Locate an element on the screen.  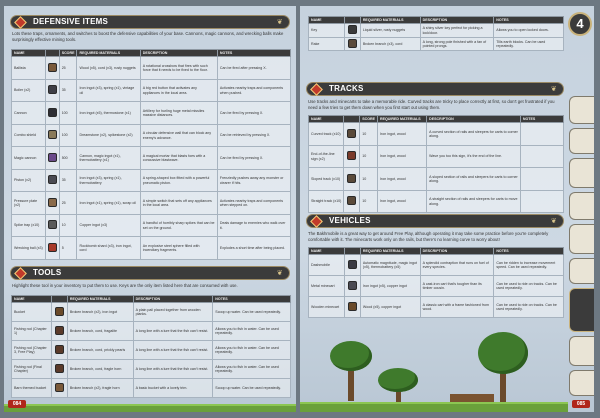
cell-notes: Allows you to open locked doors. is located at coordinates (528, 30).